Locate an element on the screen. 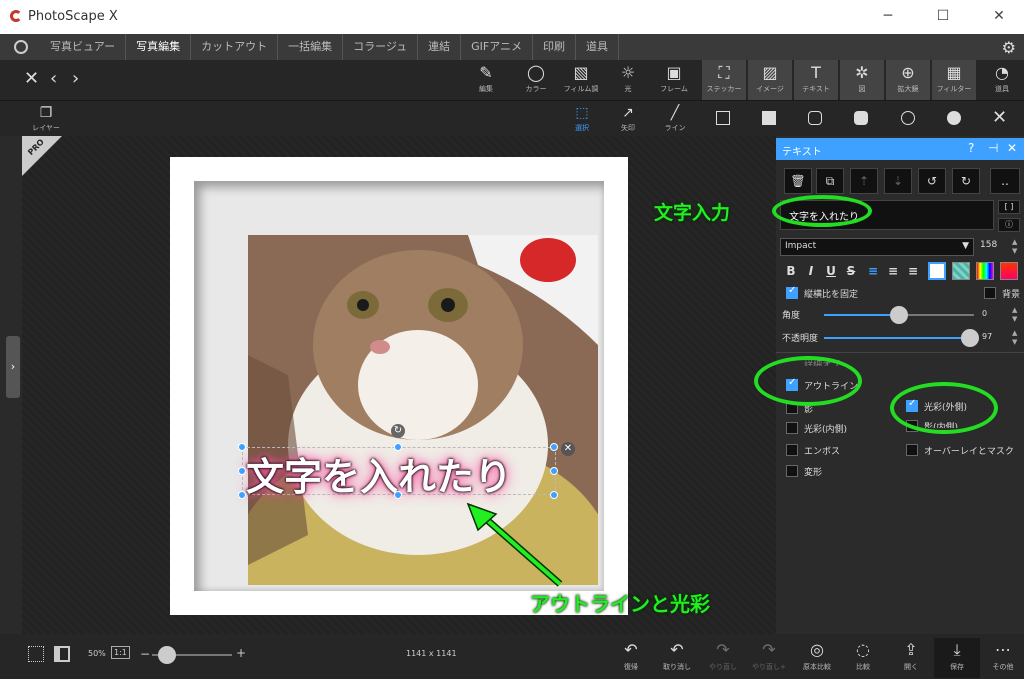 The height and width of the screenshot is (679, 1024). tool-text: T テキスト is located at coordinates (816, 80).